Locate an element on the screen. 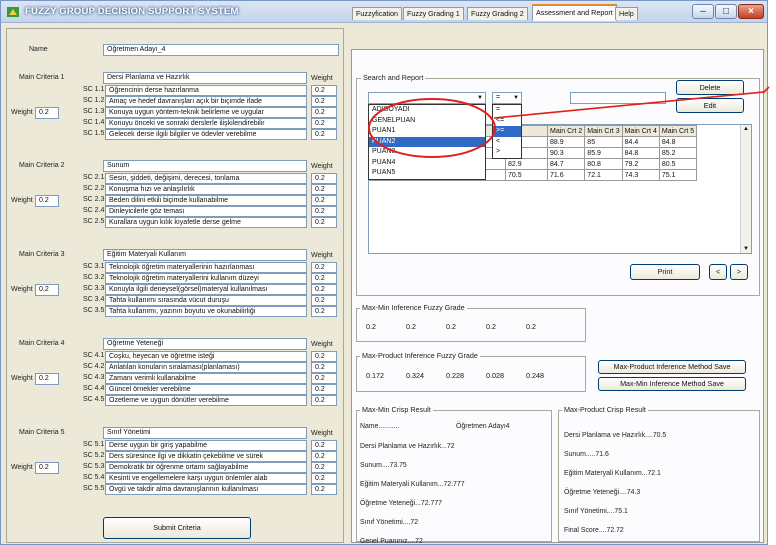 The image size is (776, 545). crisp-result-line: Öğretme Yeteneği....74.3 is located at coordinates (602, 492).